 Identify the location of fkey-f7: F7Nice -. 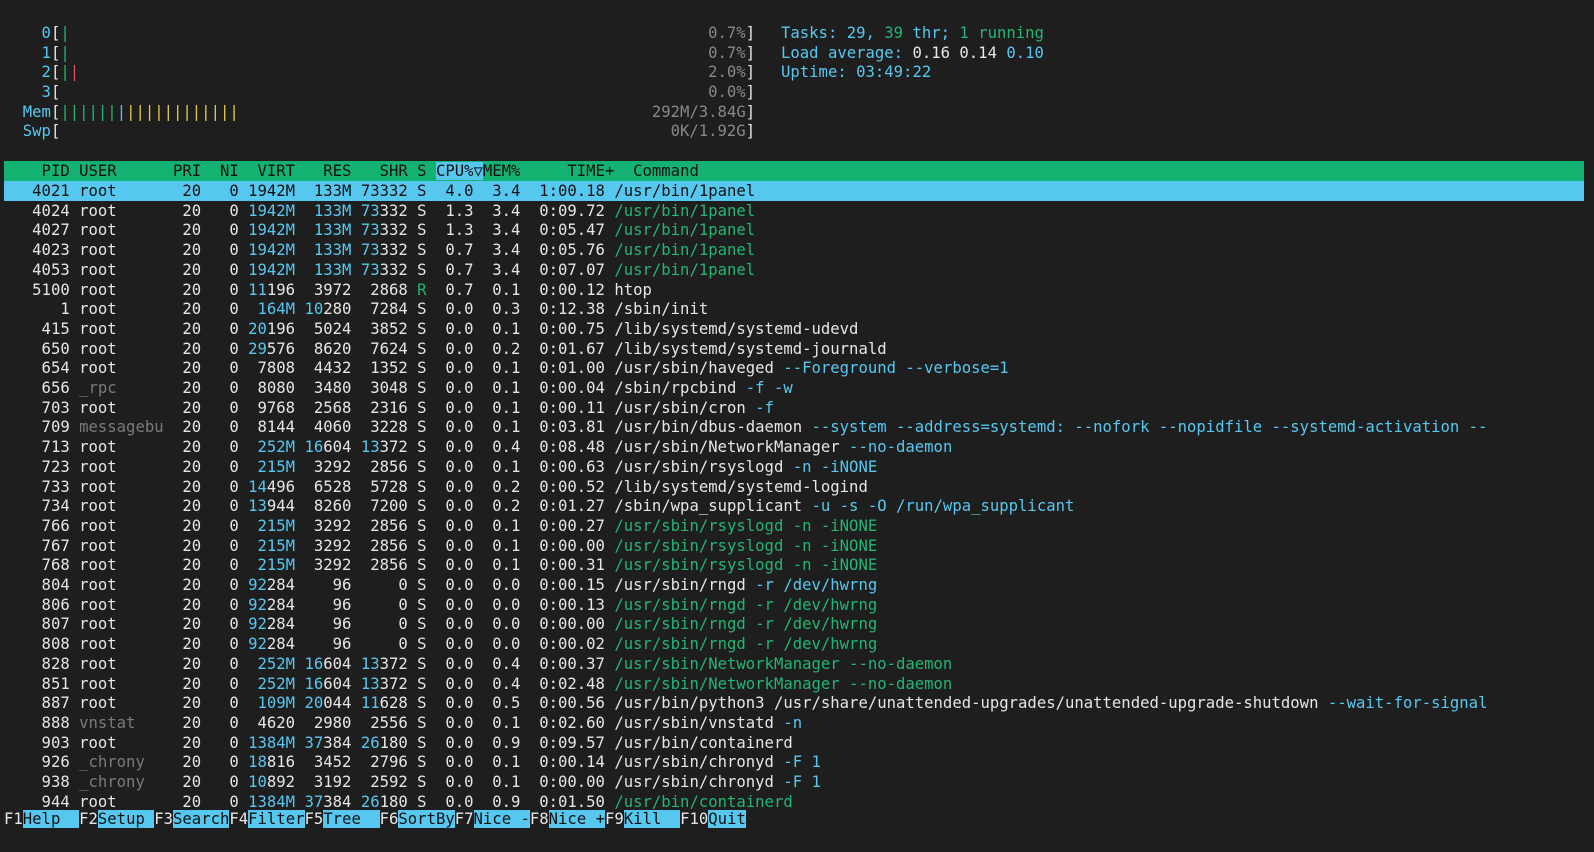
(492, 819).